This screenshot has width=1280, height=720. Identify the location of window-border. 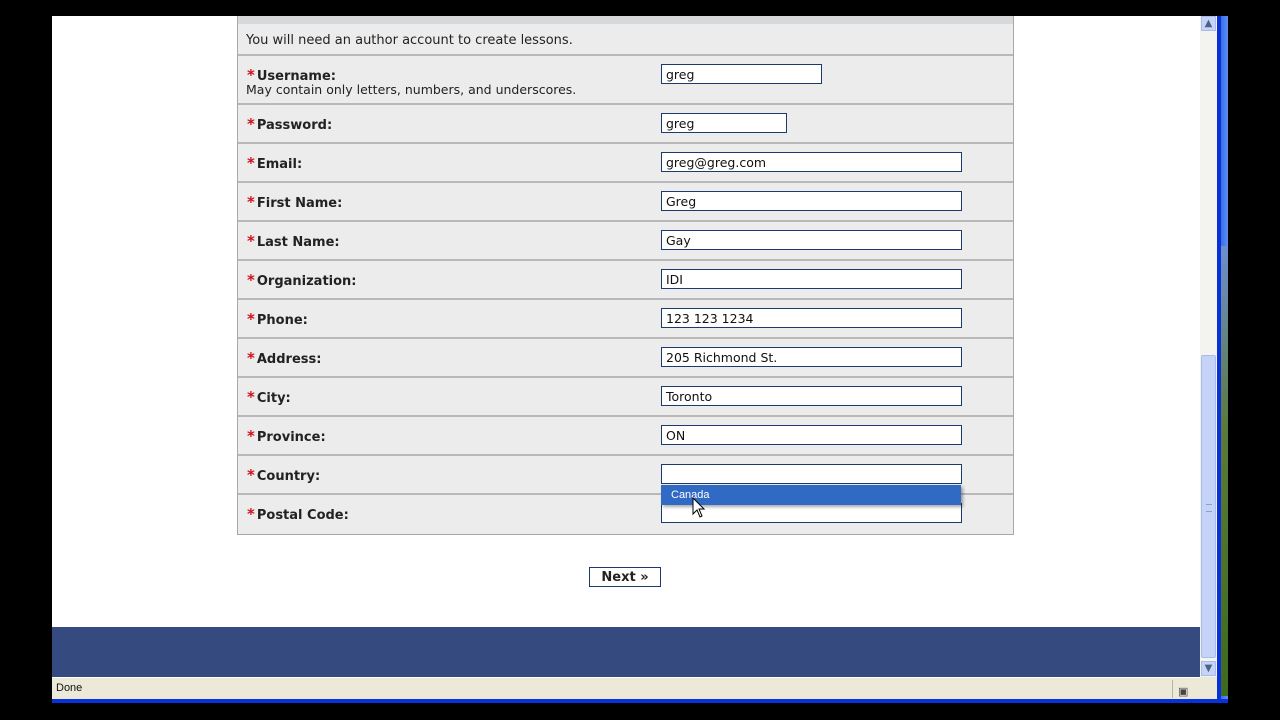
(1222, 359).